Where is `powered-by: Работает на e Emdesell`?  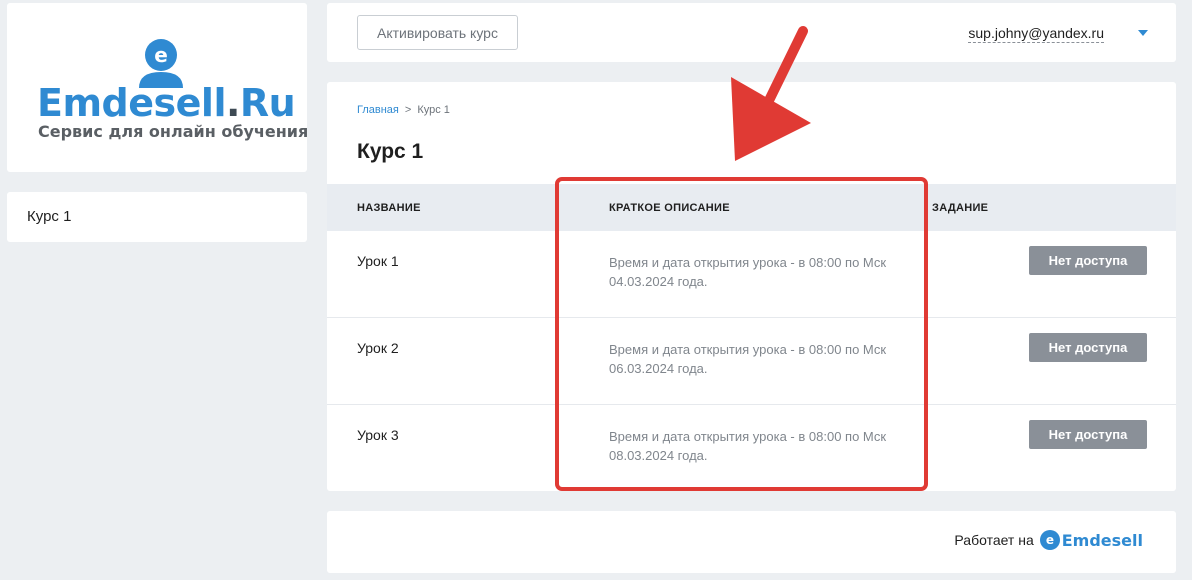 powered-by: Работает на e Emdesell is located at coordinates (1048, 540).